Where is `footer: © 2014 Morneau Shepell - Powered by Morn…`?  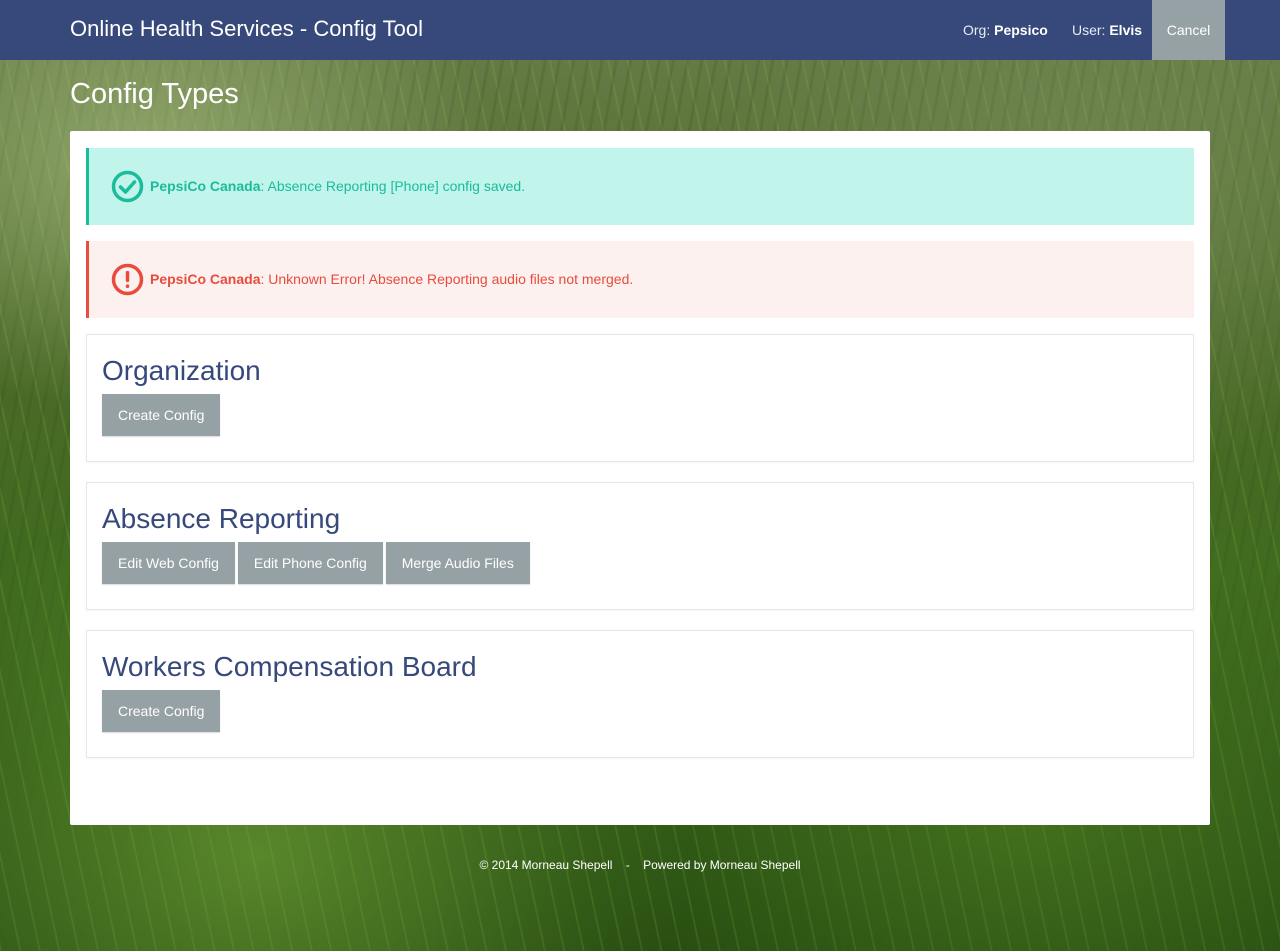 footer: © 2014 Morneau Shepell - Powered by Morn… is located at coordinates (640, 865).